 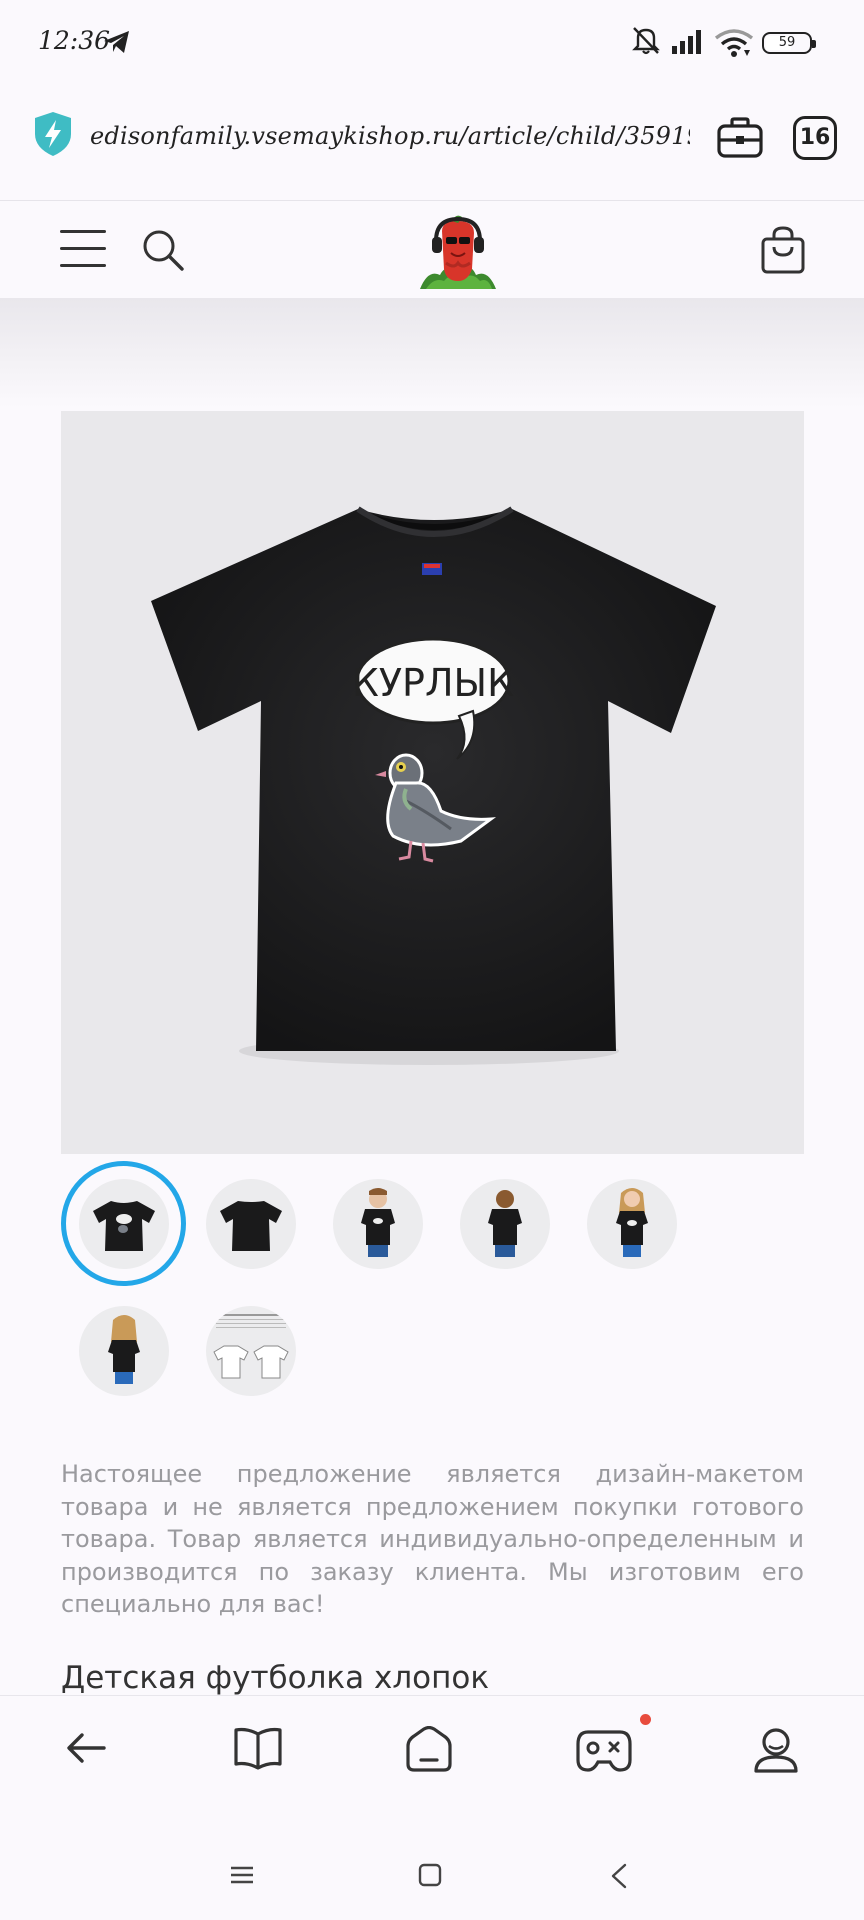 I want to click on thumbnail-girl-back, so click(x=124, y=1351).